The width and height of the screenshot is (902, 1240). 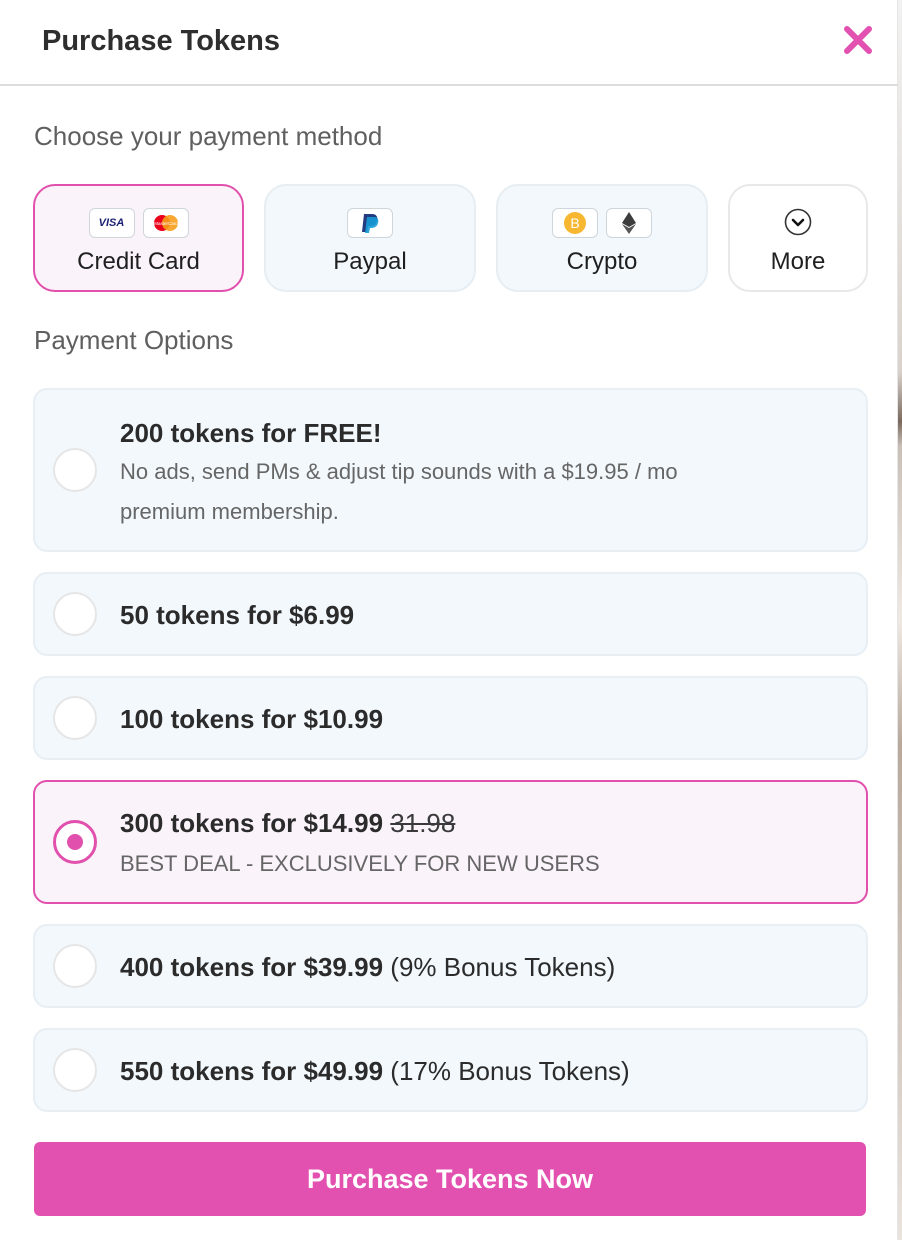 I want to click on payment-method-crypto: B Crypto, so click(x=602, y=238).